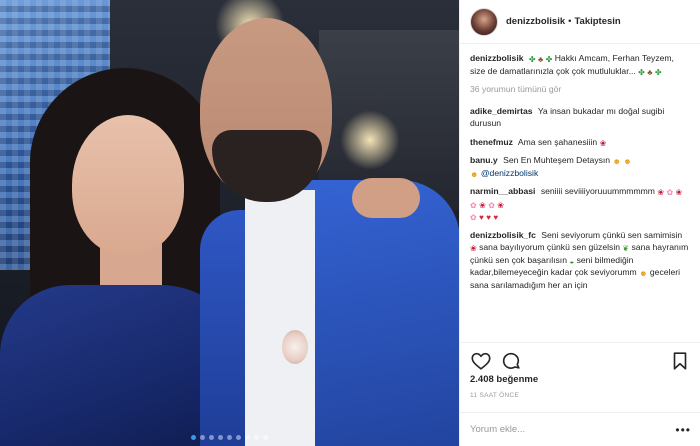  I want to click on action-bar, so click(580, 357).